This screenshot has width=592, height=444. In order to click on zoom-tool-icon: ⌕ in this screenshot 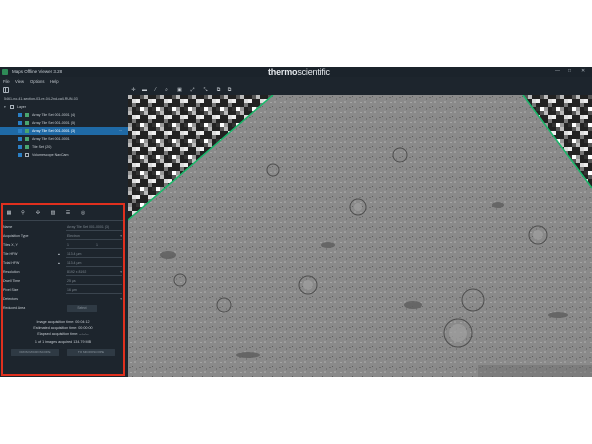, I will do `click(166, 90)`.